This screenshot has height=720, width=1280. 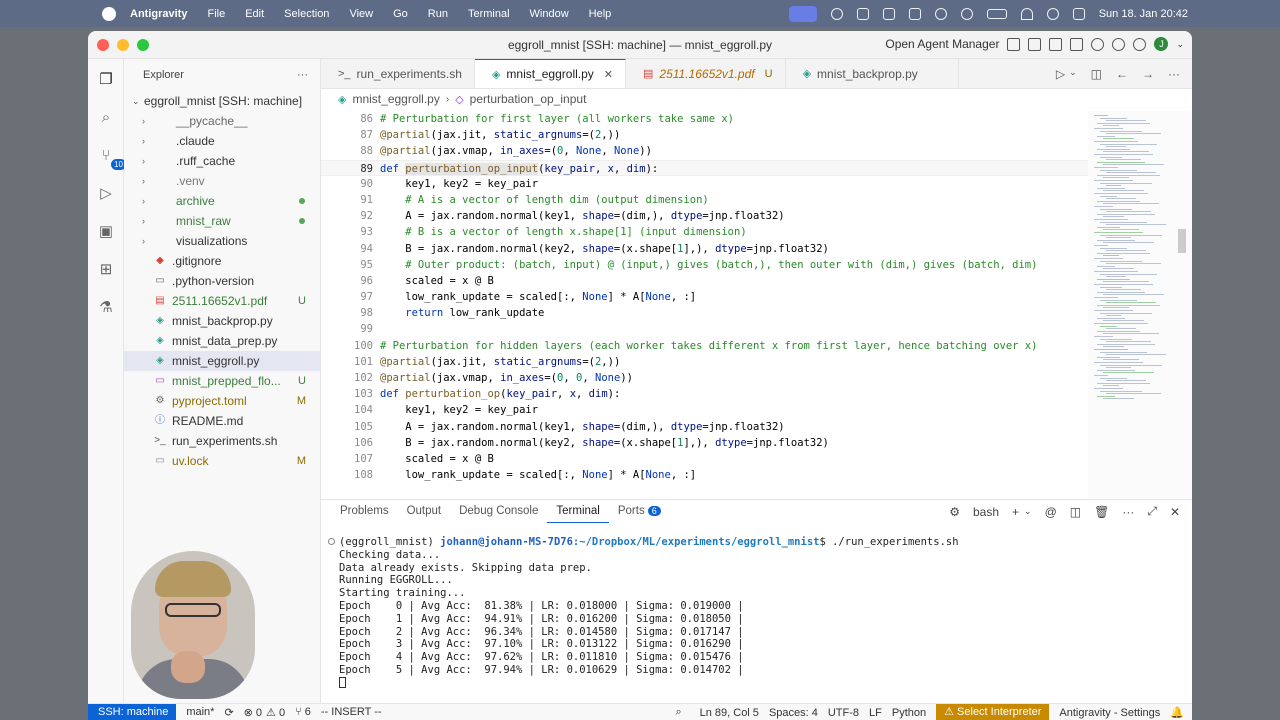 What do you see at coordinates (1078, 13) in the screenshot?
I see `control-center-icon` at bounding box center [1078, 13].